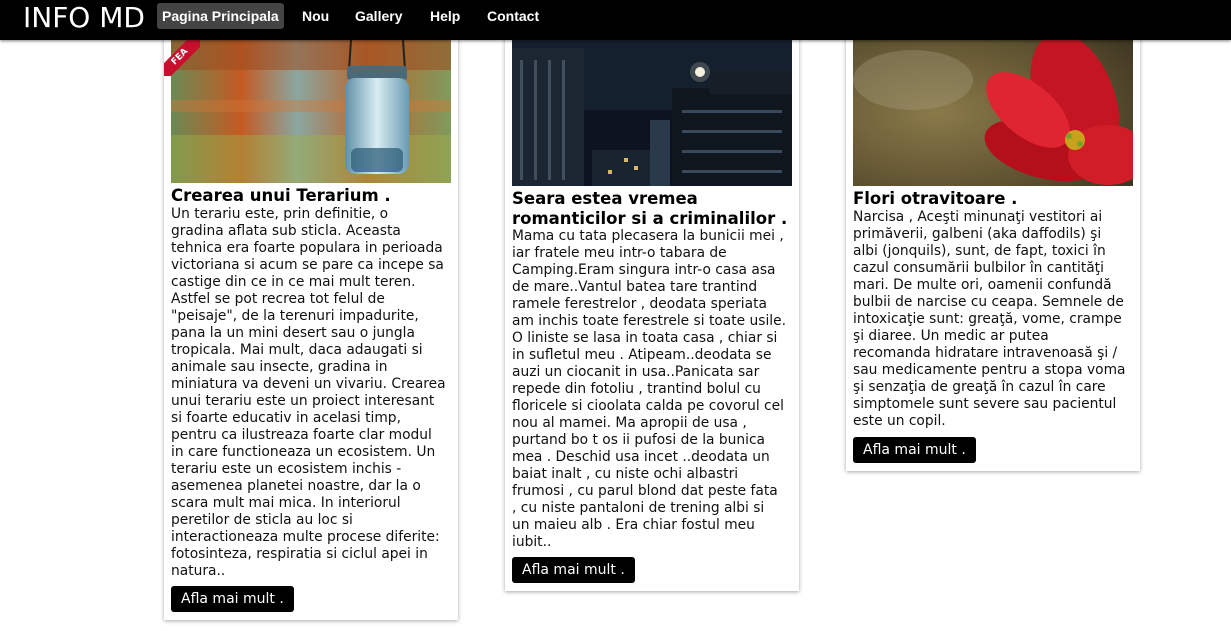 This screenshot has width=1231, height=631. I want to click on text-line: iar fratele meu intr-o tabara de, so click(619, 253).